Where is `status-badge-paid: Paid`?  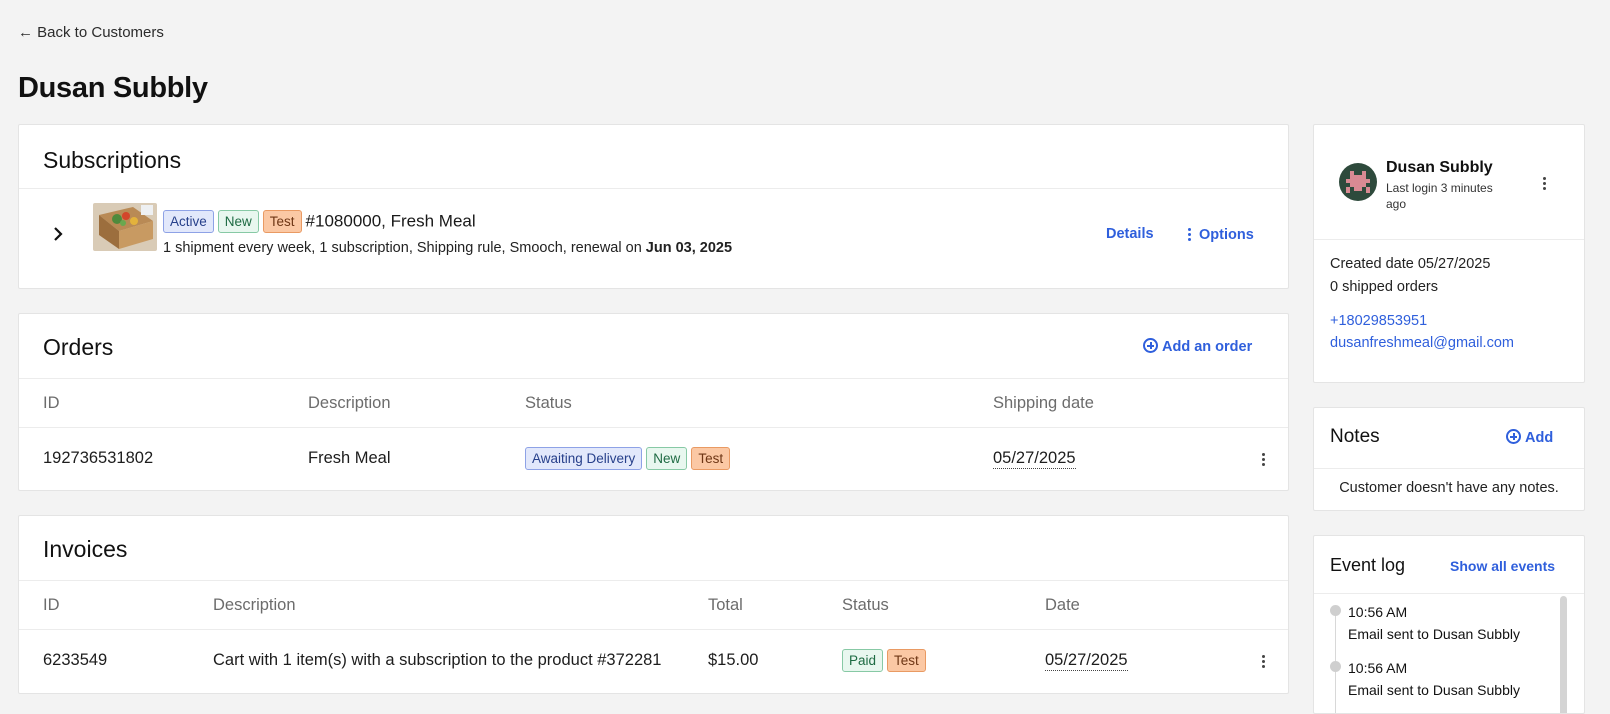 status-badge-paid: Paid is located at coordinates (863, 660).